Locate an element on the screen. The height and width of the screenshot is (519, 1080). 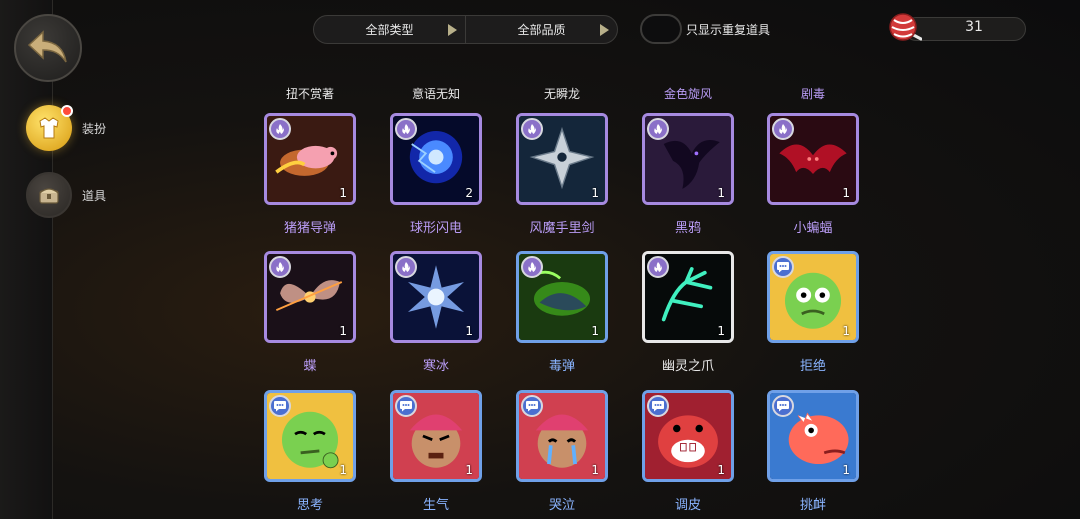
item-name: 小蝙蝠 is located at coordinates (813, 228).